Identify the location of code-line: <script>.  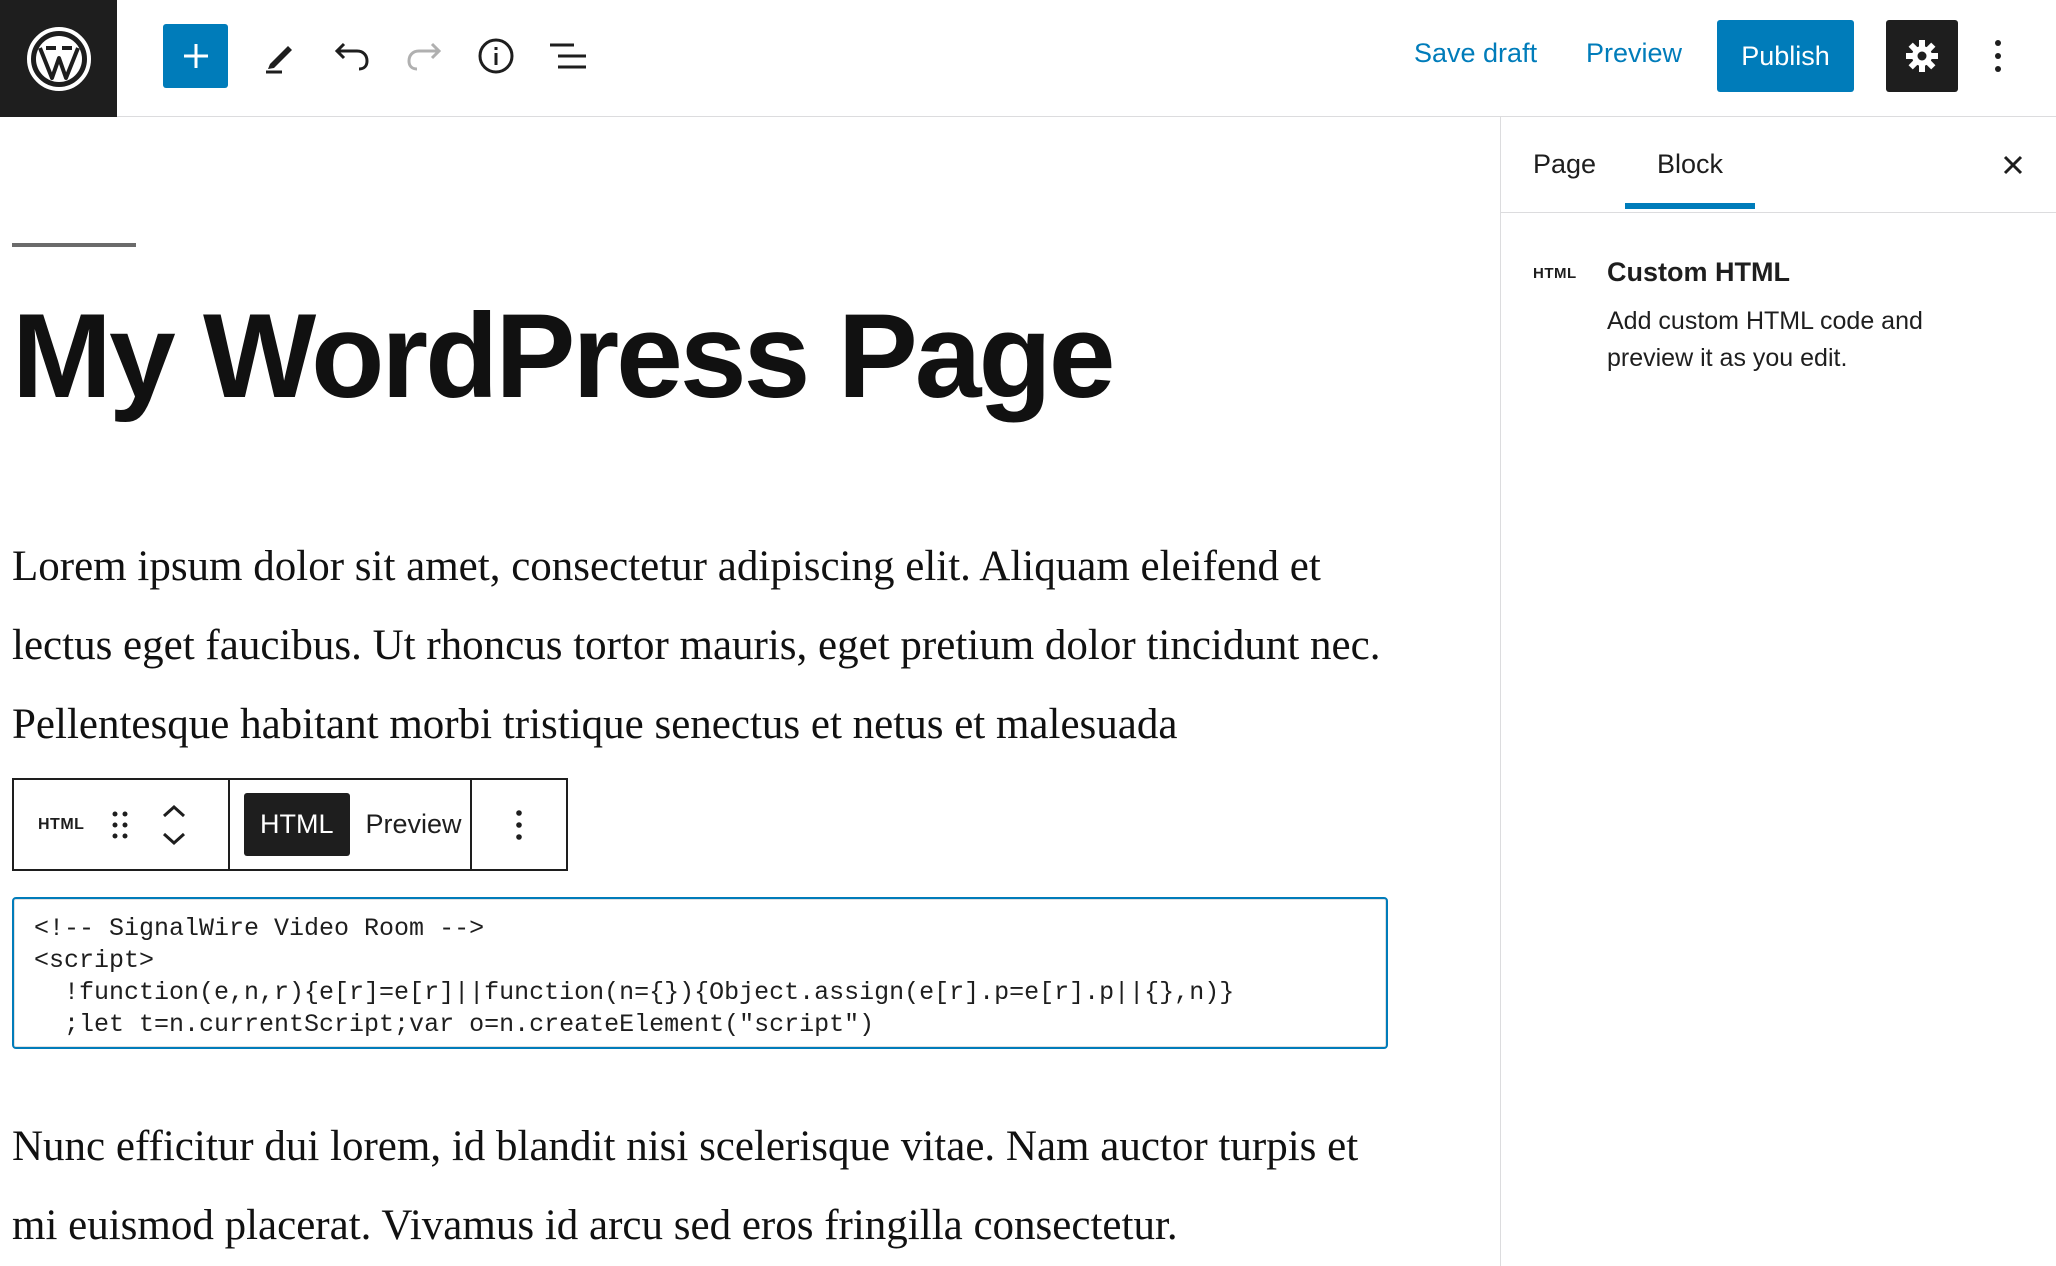
(94, 960).